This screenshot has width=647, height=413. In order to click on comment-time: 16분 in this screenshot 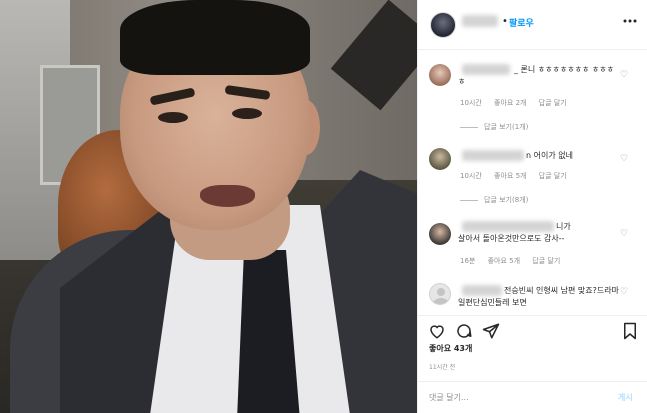, I will do `click(468, 261)`.